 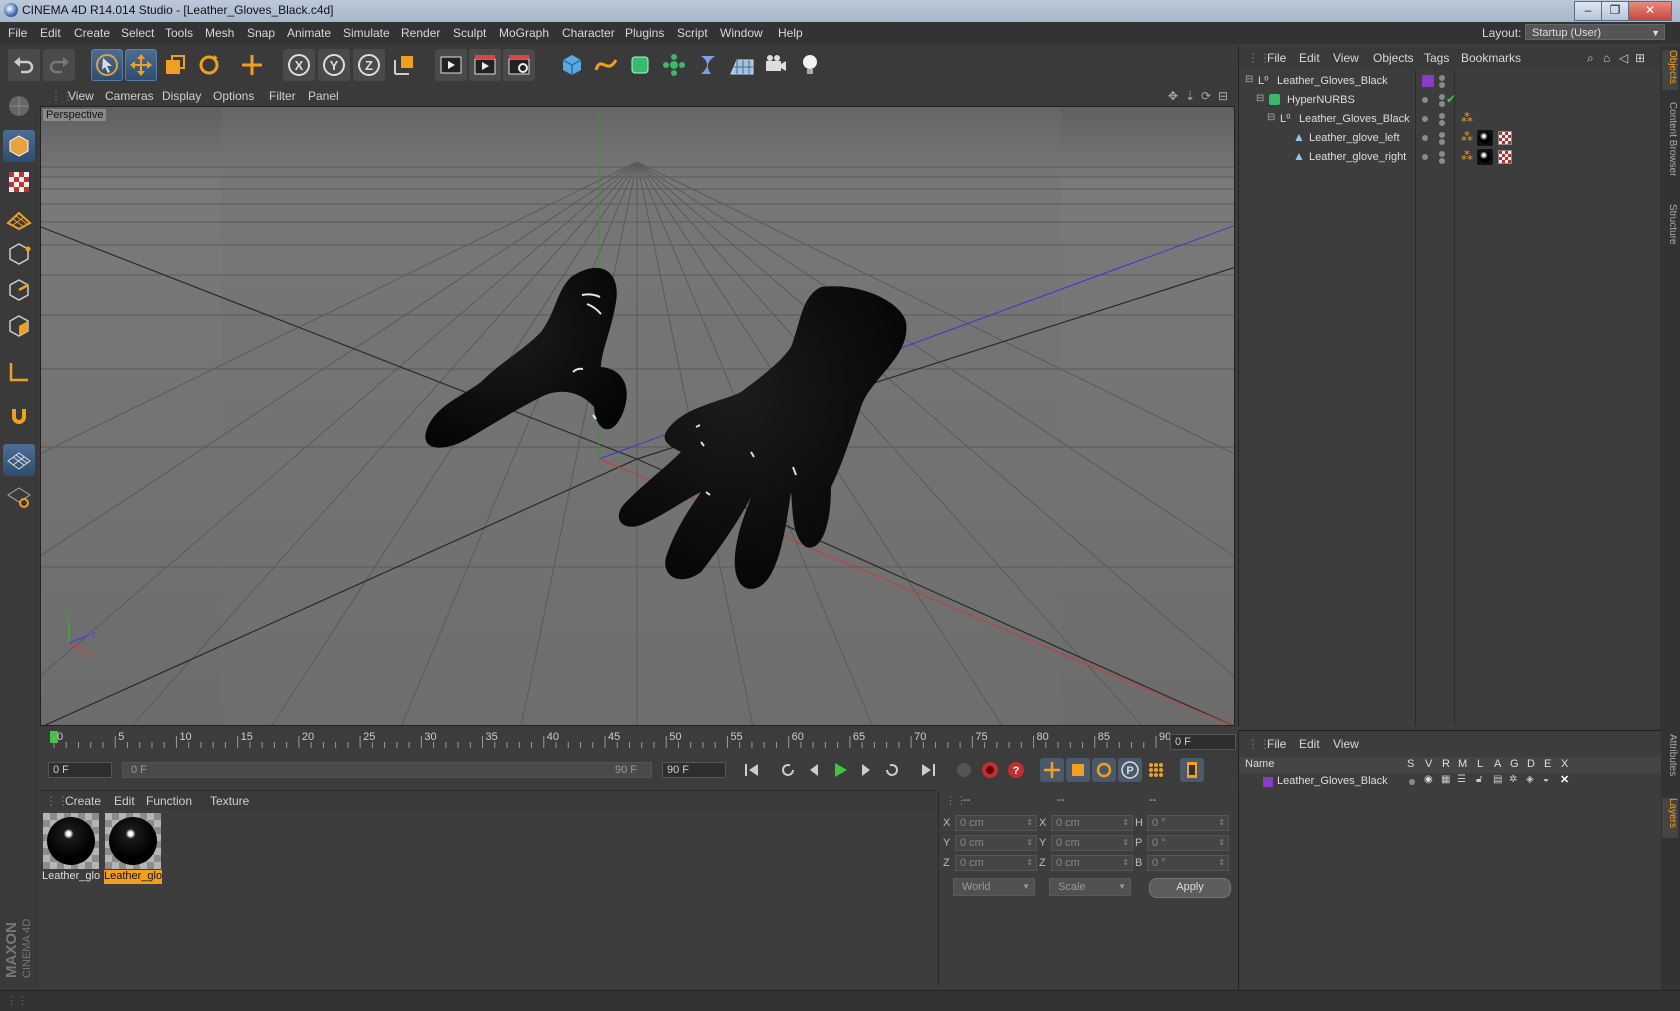 I want to click on viewport-menu-filter: Filter, so click(x=282, y=96).